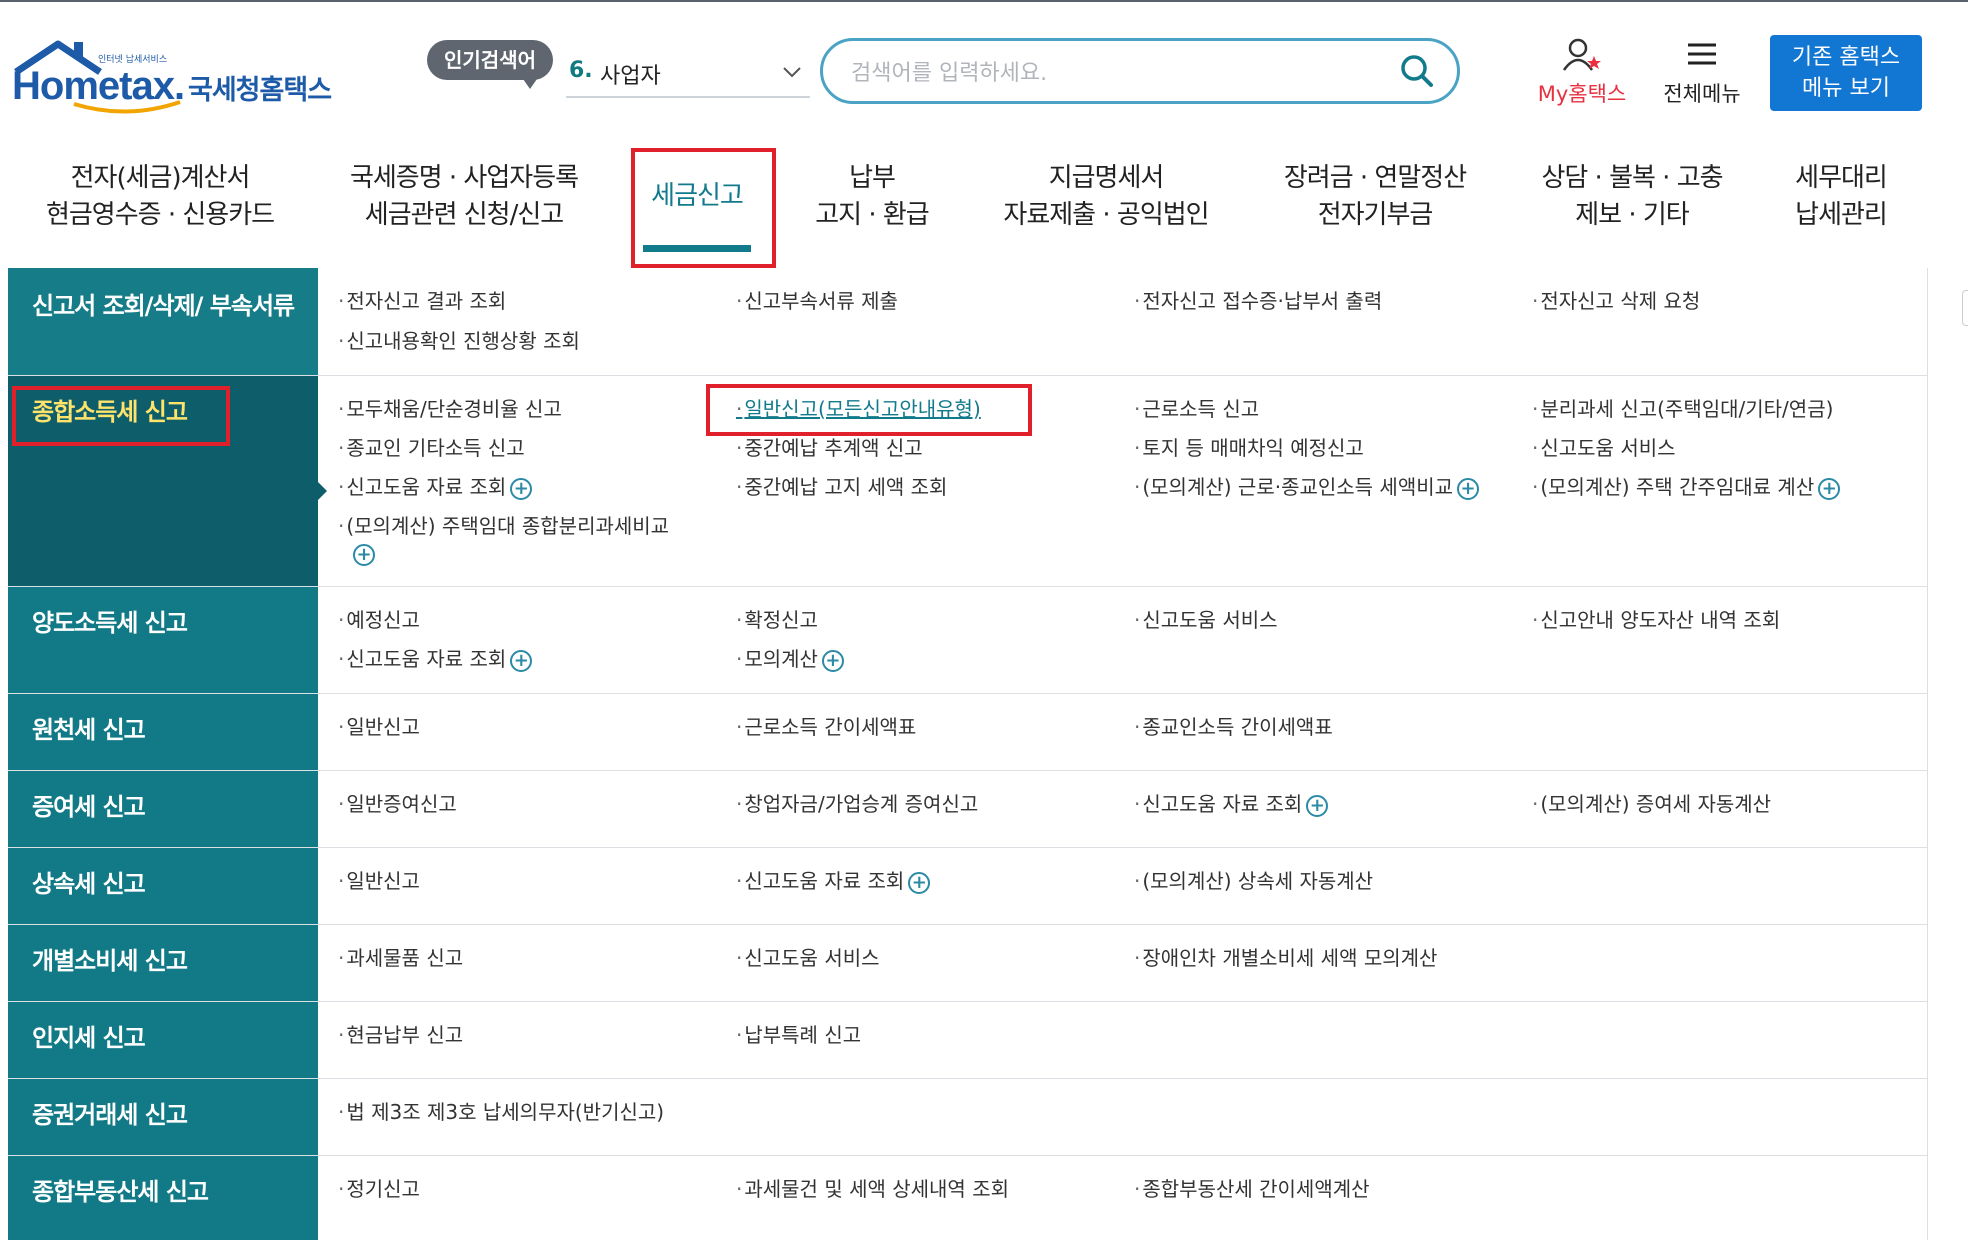 This screenshot has height=1240, width=1968. What do you see at coordinates (1106, 215) in the screenshot?
I see `gnb-tab-line: 자료제출 · 공익법인` at bounding box center [1106, 215].